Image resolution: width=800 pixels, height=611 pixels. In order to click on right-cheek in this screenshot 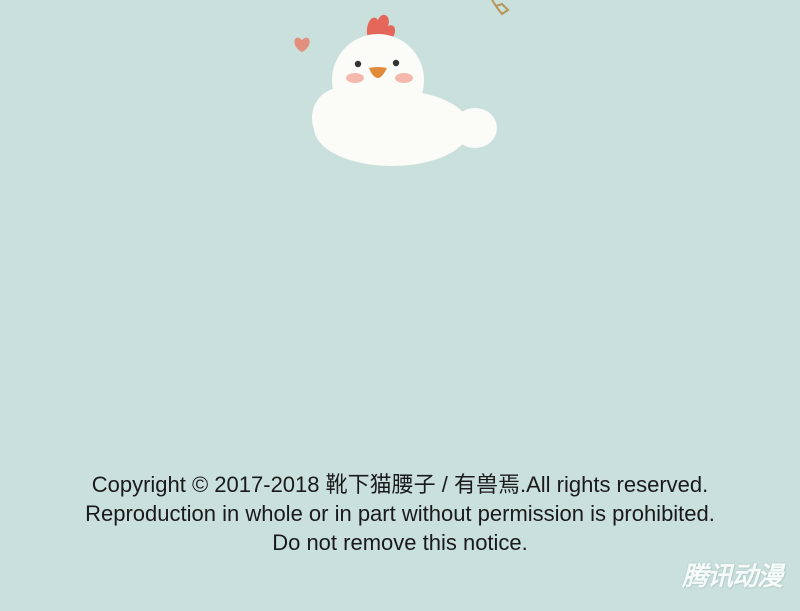, I will do `click(404, 78)`.